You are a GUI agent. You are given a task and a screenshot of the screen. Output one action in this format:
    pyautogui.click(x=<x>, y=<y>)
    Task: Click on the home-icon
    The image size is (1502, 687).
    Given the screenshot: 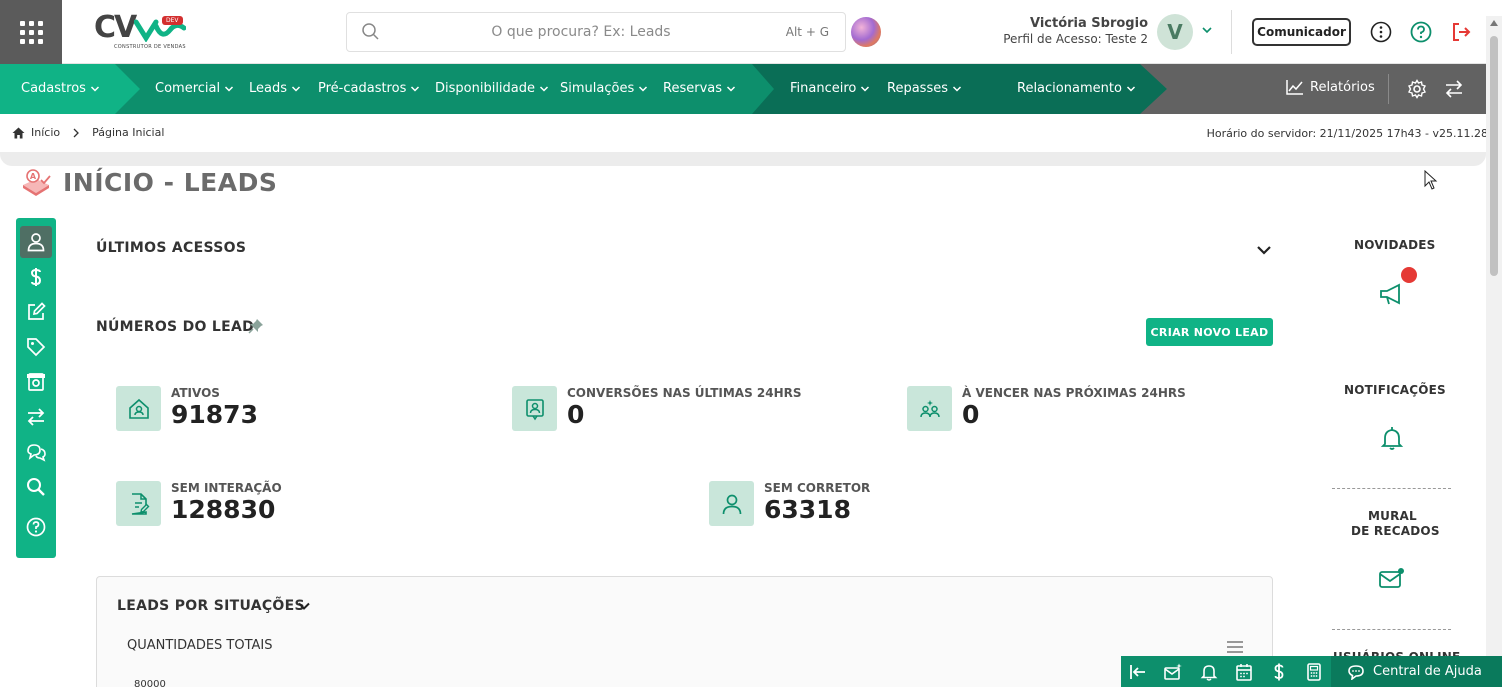 What is the action you would take?
    pyautogui.click(x=18, y=133)
    